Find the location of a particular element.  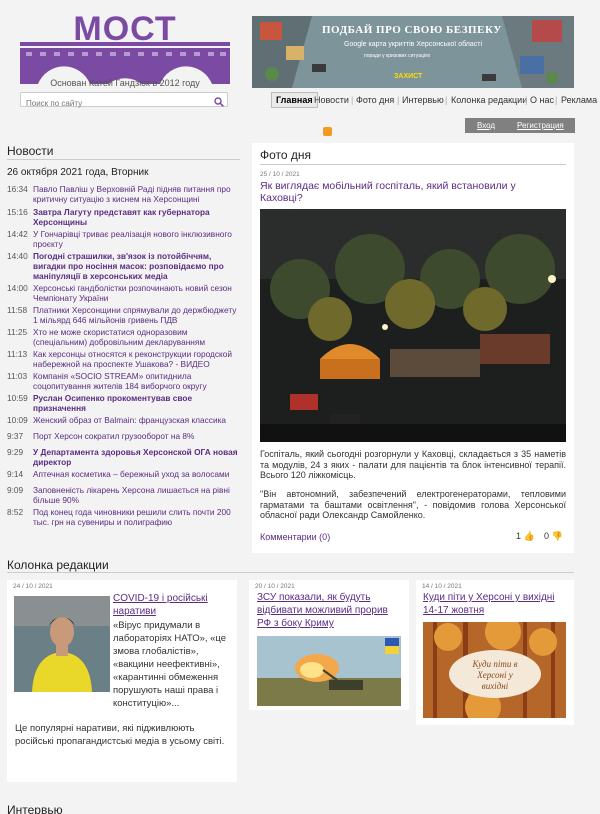

card-headline: COVID-19 і російські наративи is located at coordinates (172, 605).